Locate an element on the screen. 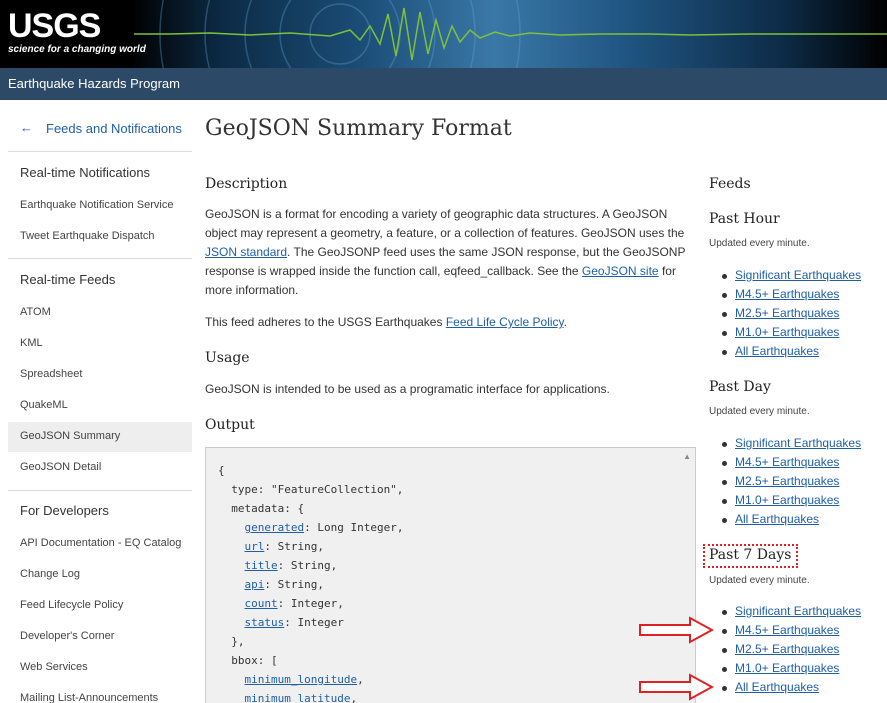 This screenshot has height=703, width=887. past-7-days-heading: Past 7 Days is located at coordinates (750, 555).